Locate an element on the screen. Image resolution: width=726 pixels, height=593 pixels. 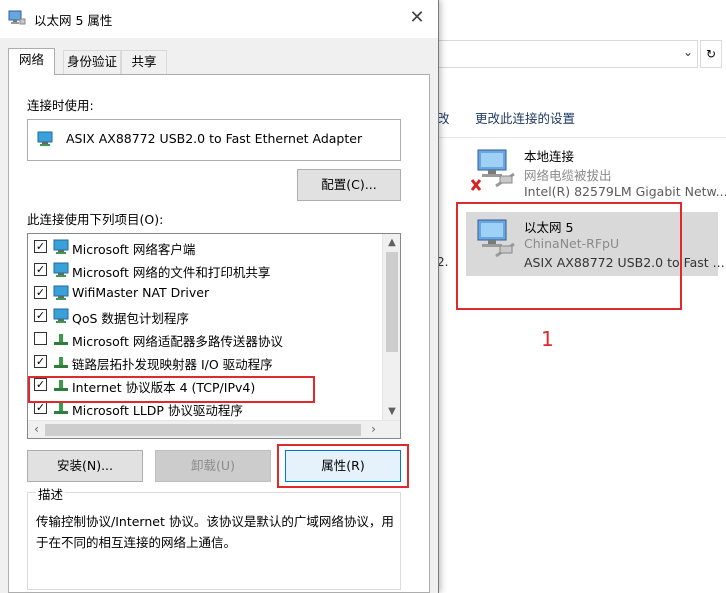
change-settings-link: 更改此连接的设置 is located at coordinates (525, 117).